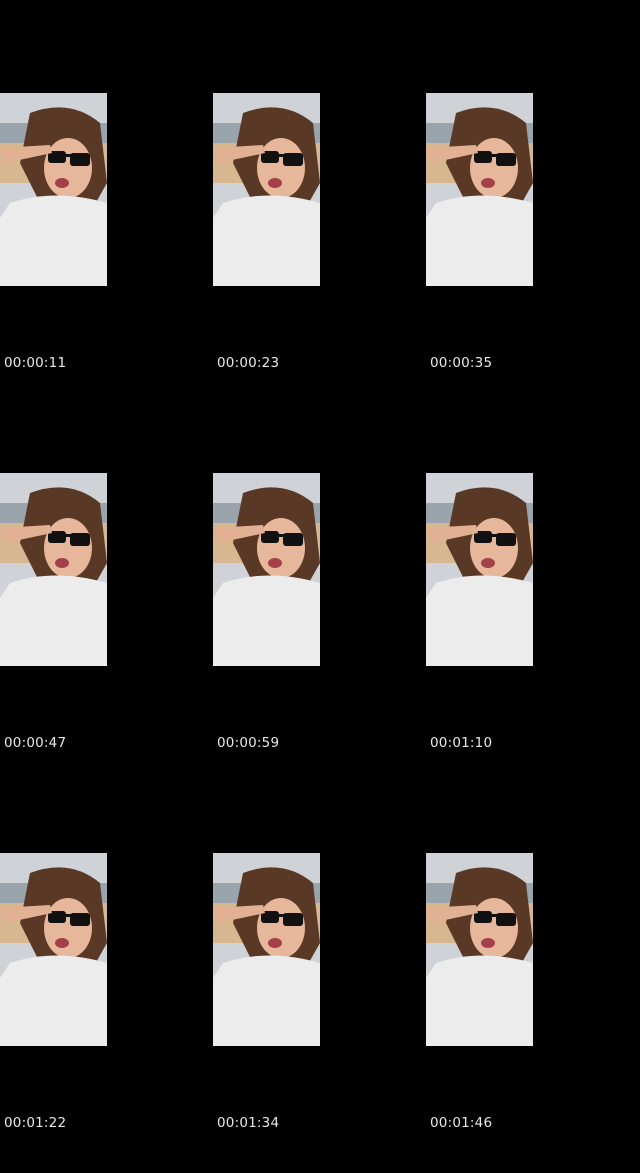  I want to click on thumbnail-cell: 00:01:46, so click(526, 1013).